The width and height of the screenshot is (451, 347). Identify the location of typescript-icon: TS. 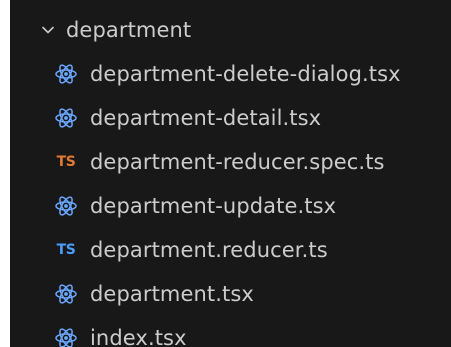
(66, 250).